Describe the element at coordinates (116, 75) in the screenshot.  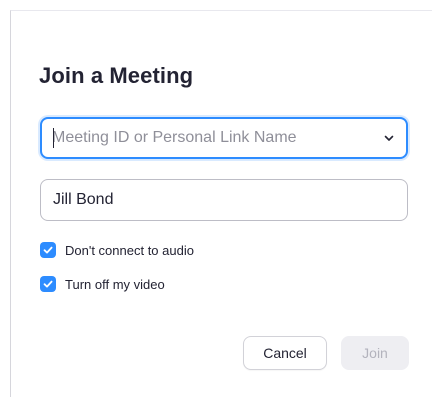
I see `dialog-title: Join a Meeting` at that location.